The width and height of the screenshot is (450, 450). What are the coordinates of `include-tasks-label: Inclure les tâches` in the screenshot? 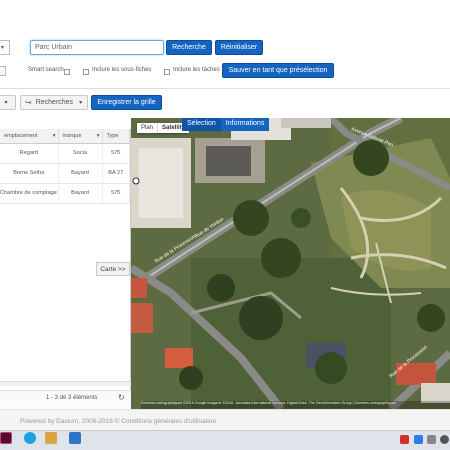 It's located at (196, 70).